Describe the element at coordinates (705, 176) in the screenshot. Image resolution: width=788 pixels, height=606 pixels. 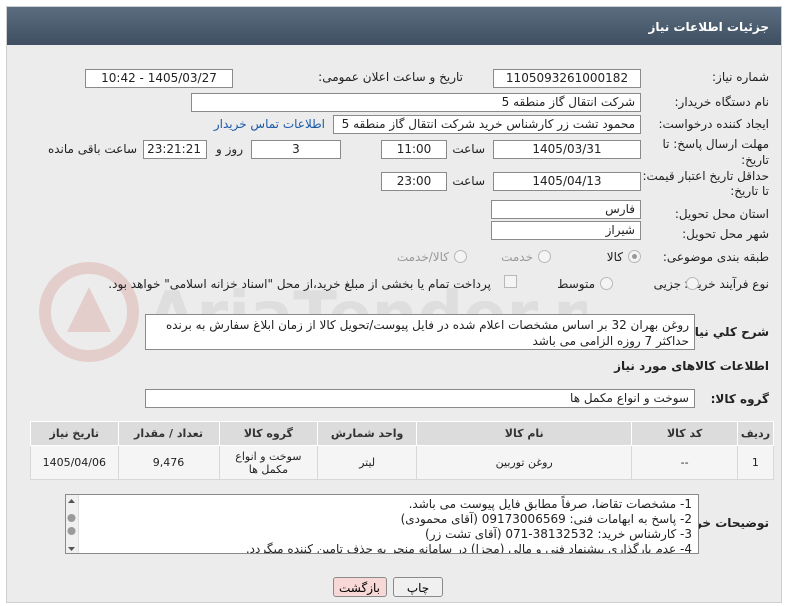
I see `price-valid-label-line1: حداقل تاریخ اعتبار قیمت:` at that location.